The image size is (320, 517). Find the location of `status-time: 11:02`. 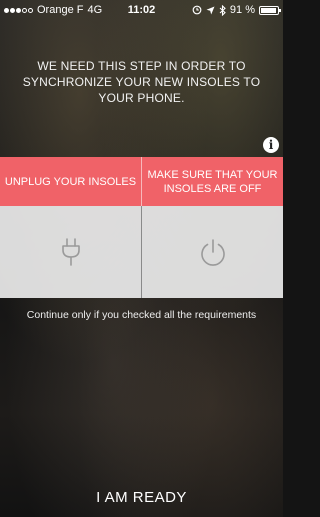

status-time: 11:02 is located at coordinates (141, 10).